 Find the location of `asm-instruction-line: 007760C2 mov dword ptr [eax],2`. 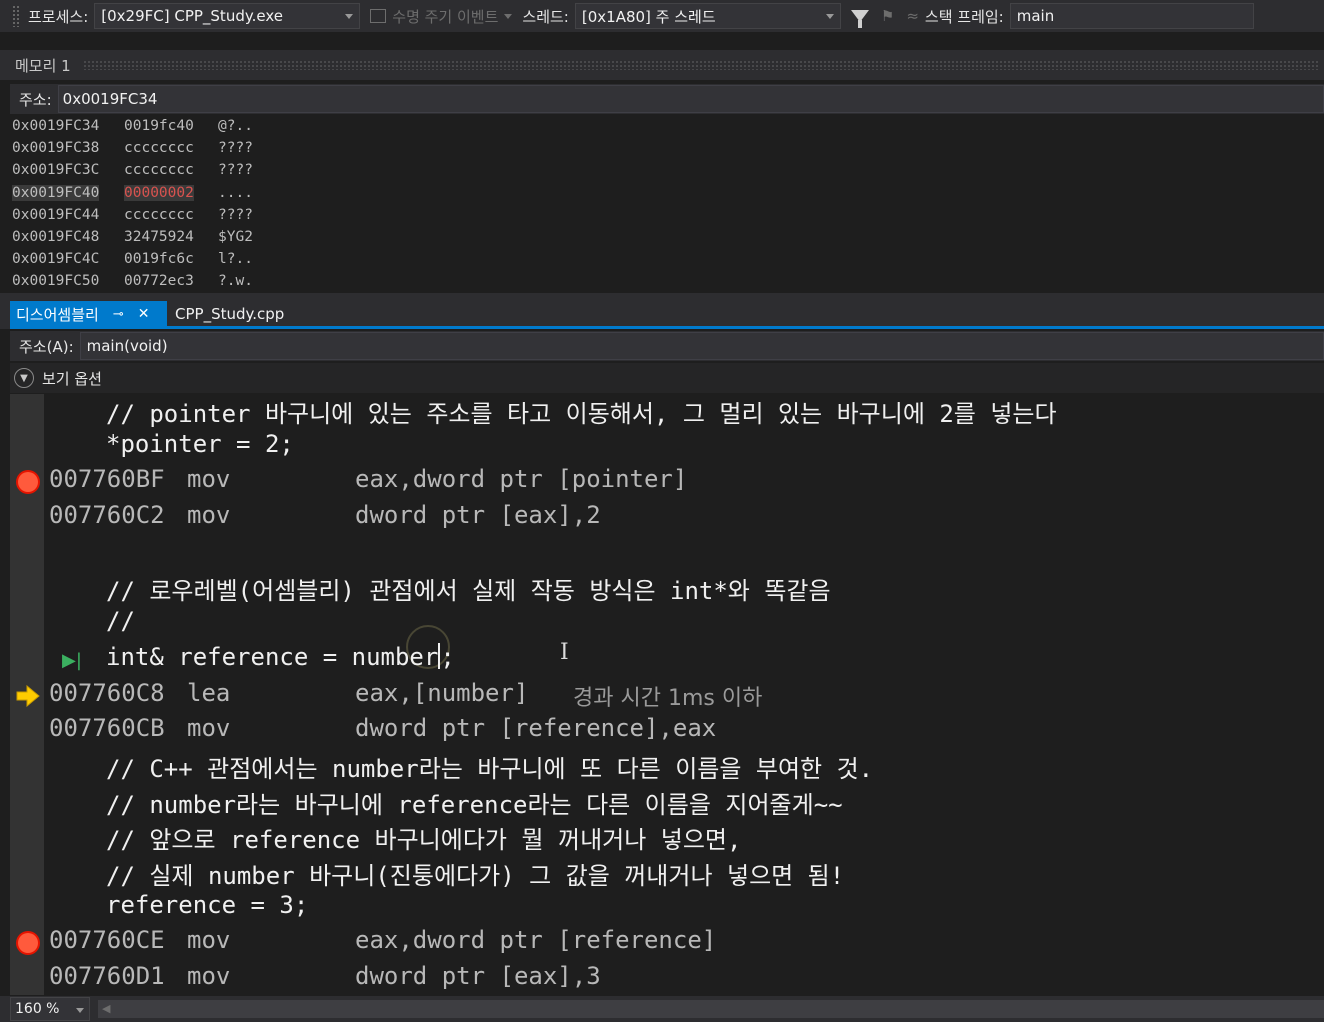

asm-instruction-line: 007760C2 mov dword ptr [eax],2 is located at coordinates (323, 518).